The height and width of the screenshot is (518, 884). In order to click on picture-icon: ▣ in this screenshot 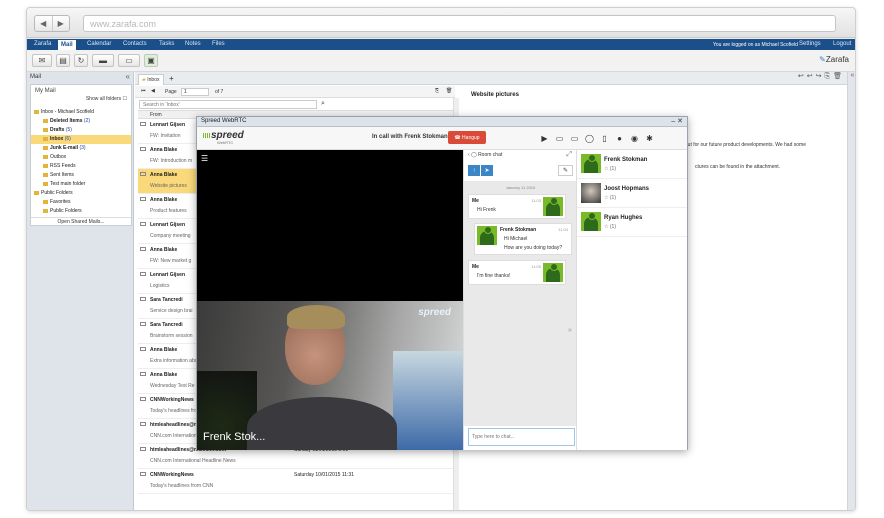, I will do `click(151, 60)`.